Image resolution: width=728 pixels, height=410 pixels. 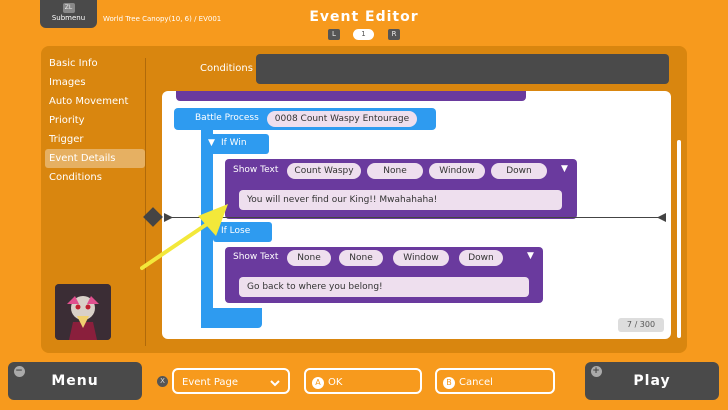 I want to click on event-avatar, so click(x=83, y=312).